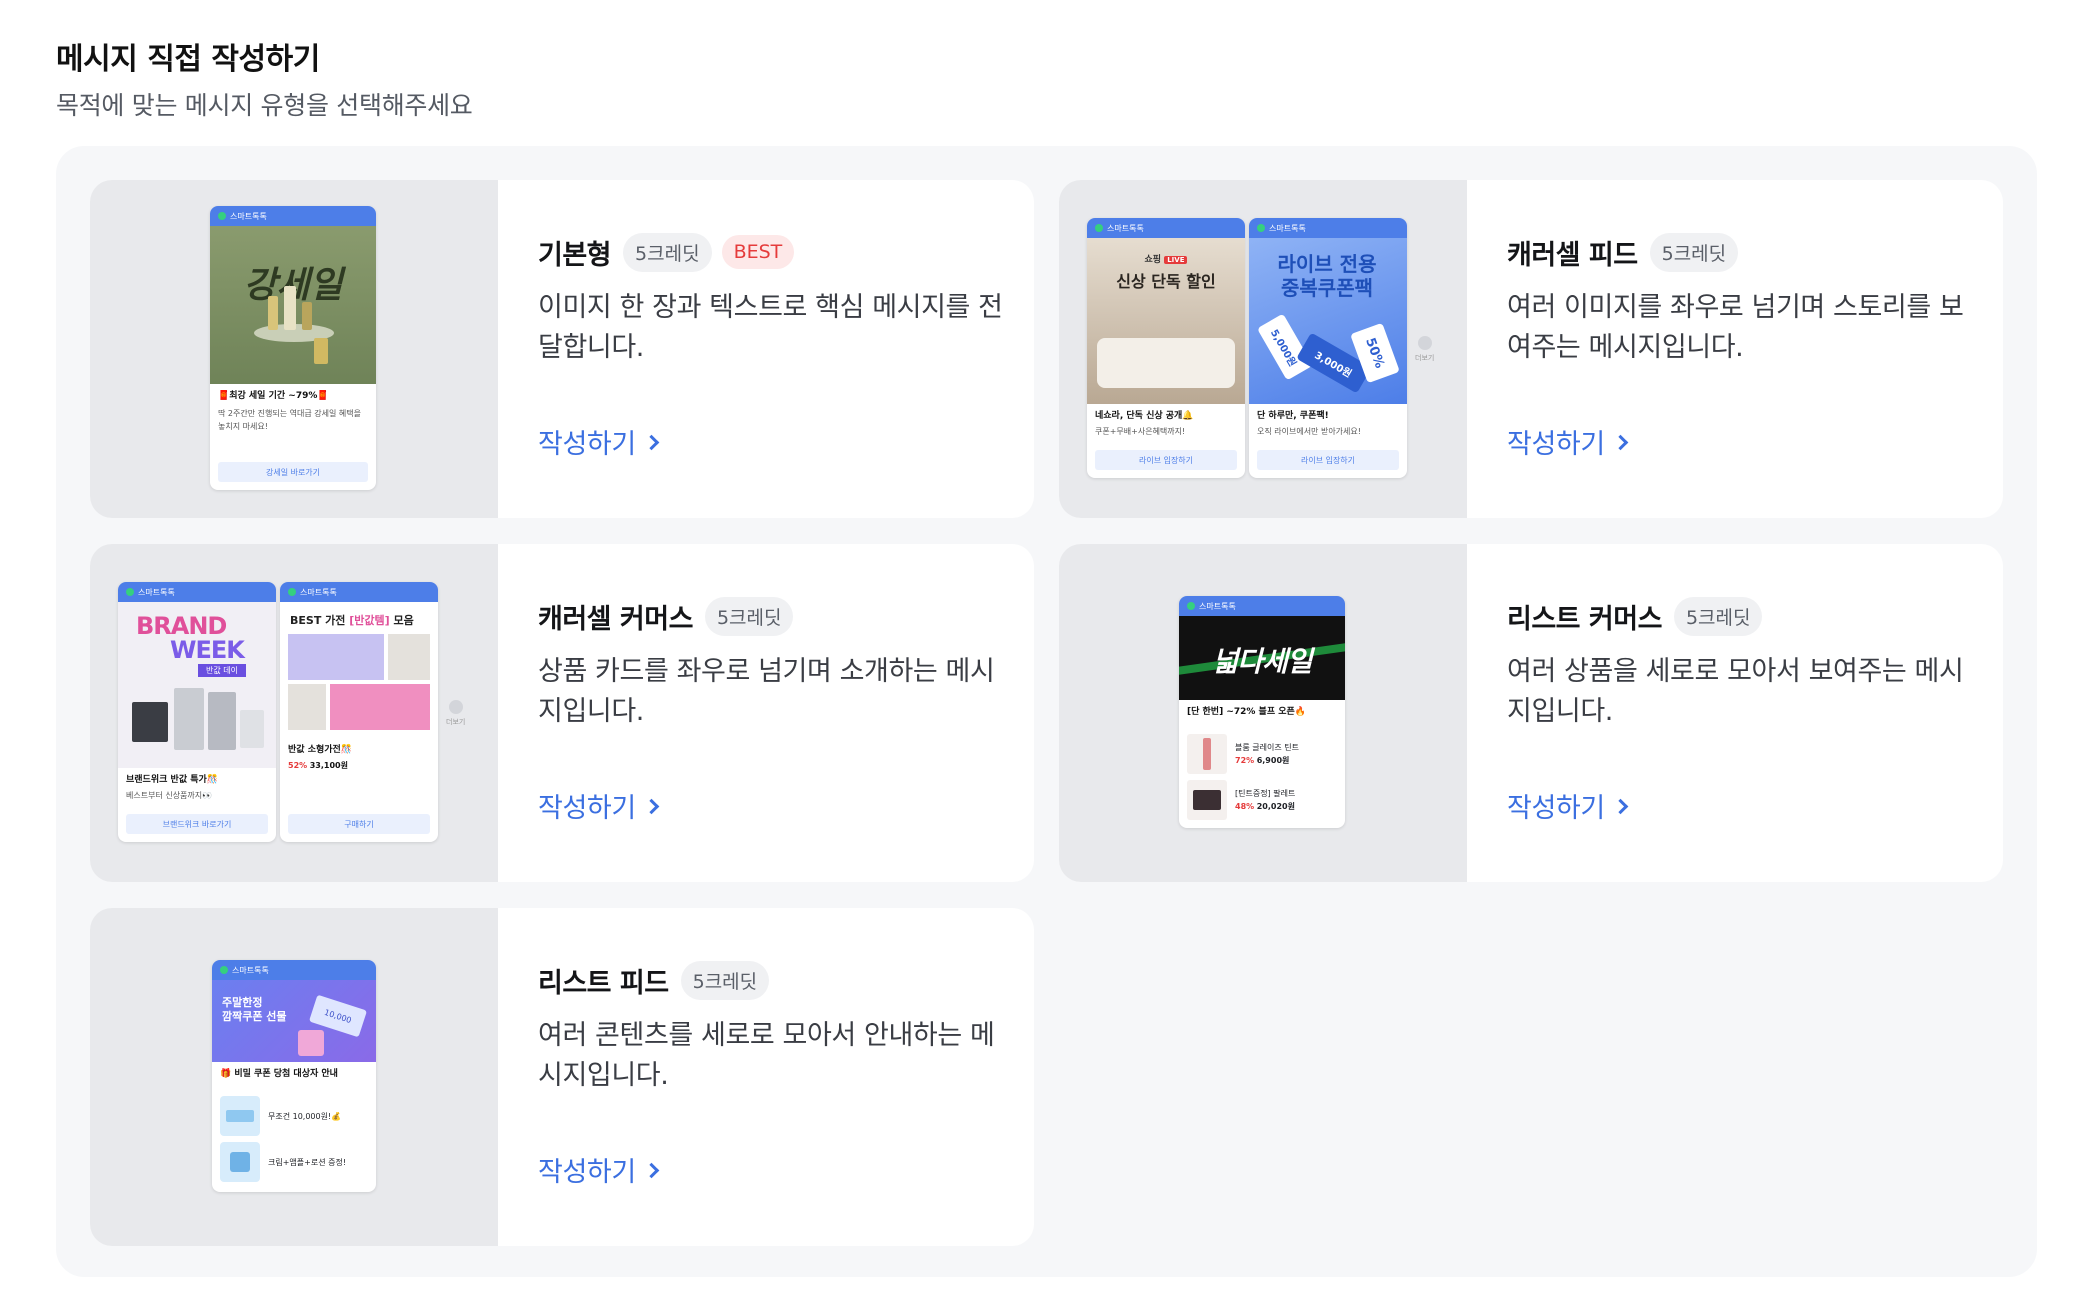 Image resolution: width=2094 pixels, height=1314 pixels. I want to click on preview-button: 강세일 바로가기, so click(293, 472).